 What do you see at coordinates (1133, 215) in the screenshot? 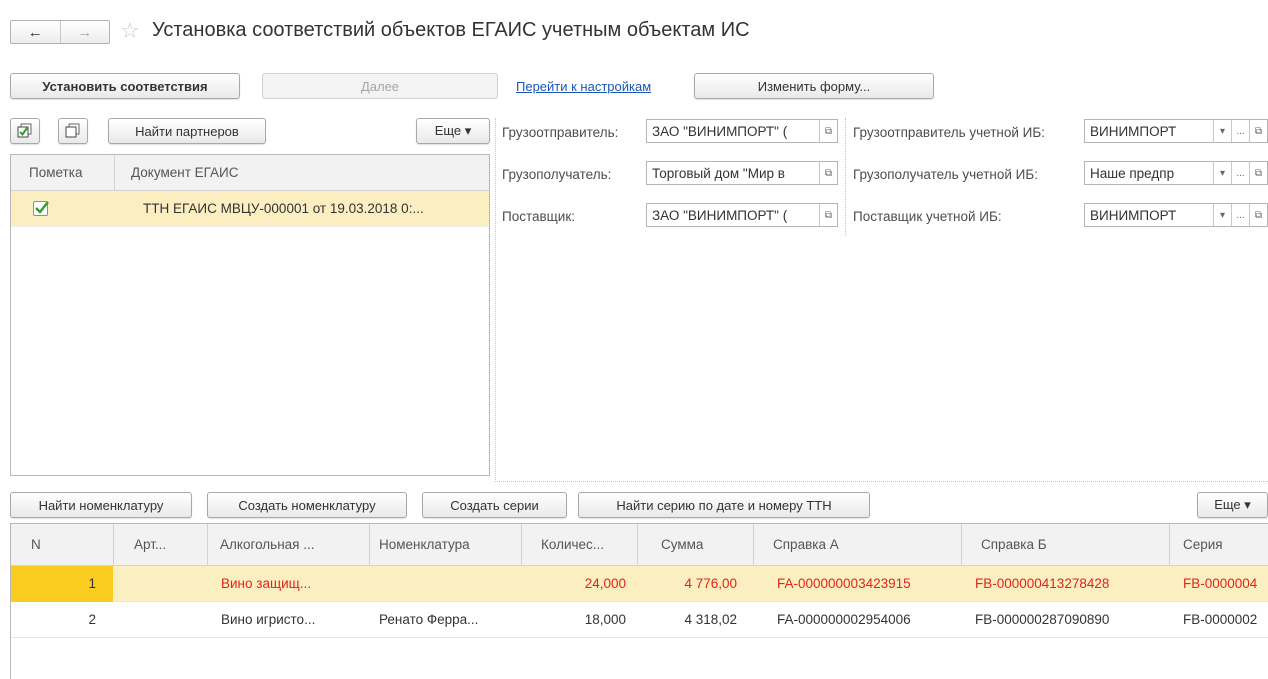
I see `supplier-ib-value: ВИНИМПОРТ` at bounding box center [1133, 215].